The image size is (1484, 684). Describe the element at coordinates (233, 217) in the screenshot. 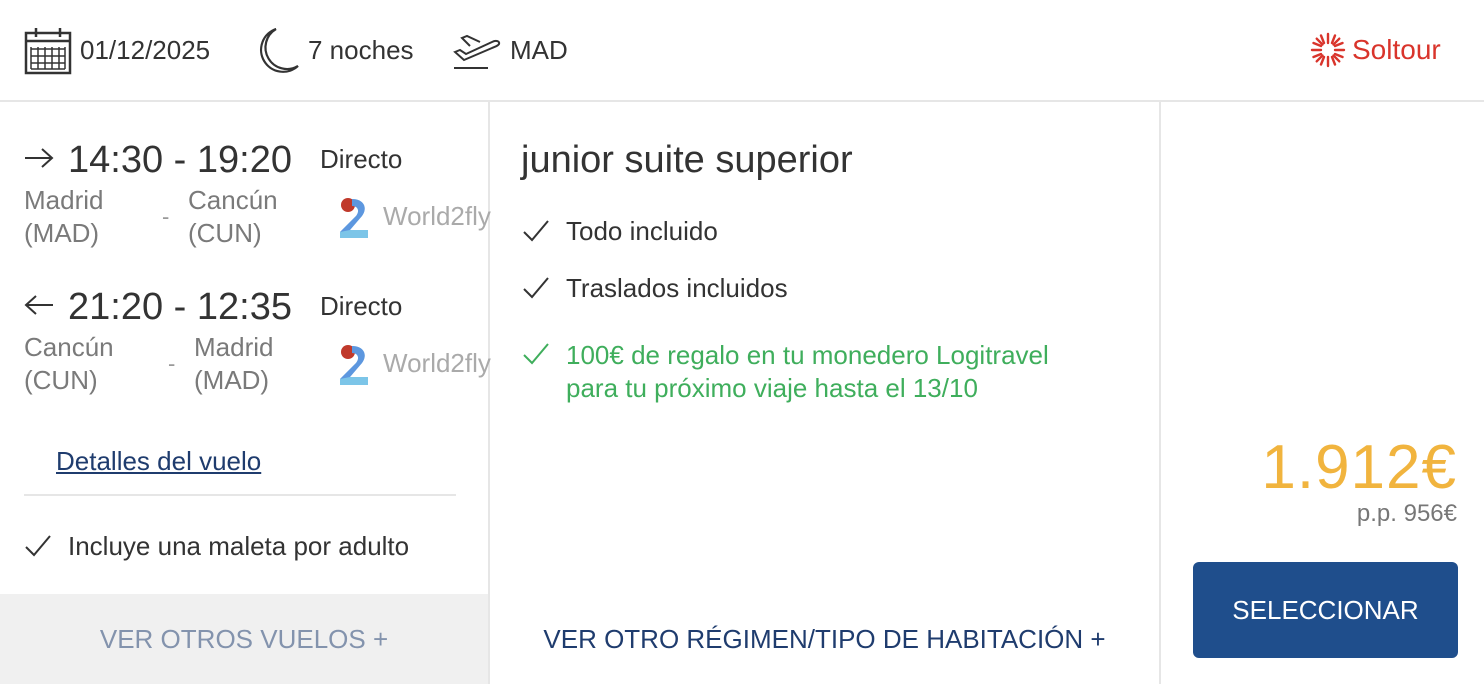

I see `outbound-destination: Cancún (CUN)` at that location.